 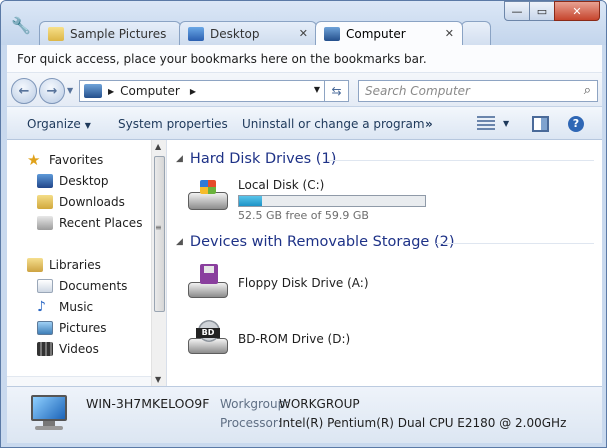 I want to click on help-icon: ?, so click(x=576, y=124).